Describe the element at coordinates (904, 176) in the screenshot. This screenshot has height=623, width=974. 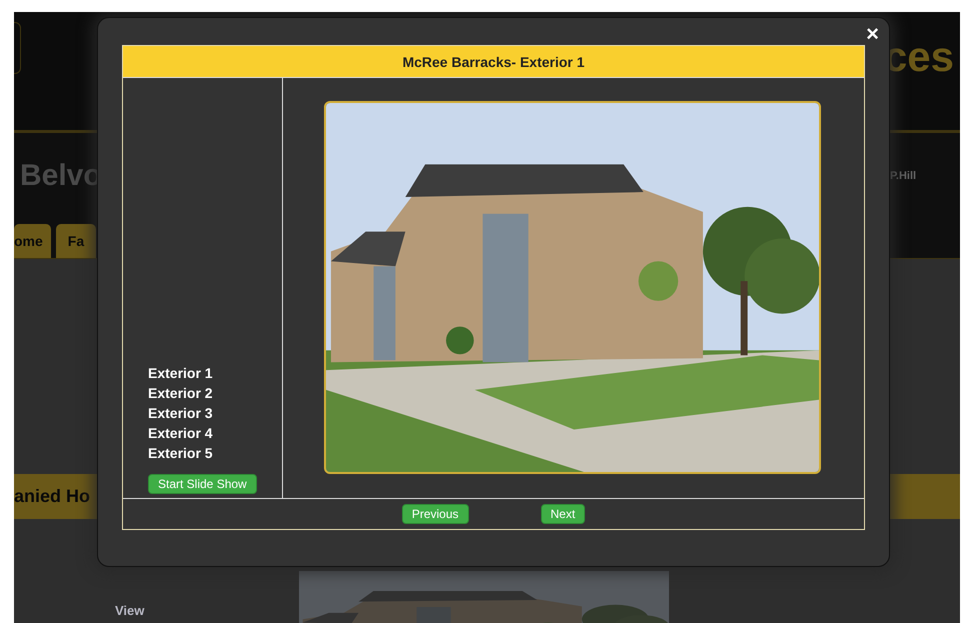
I see `info-text: P.Hill` at that location.